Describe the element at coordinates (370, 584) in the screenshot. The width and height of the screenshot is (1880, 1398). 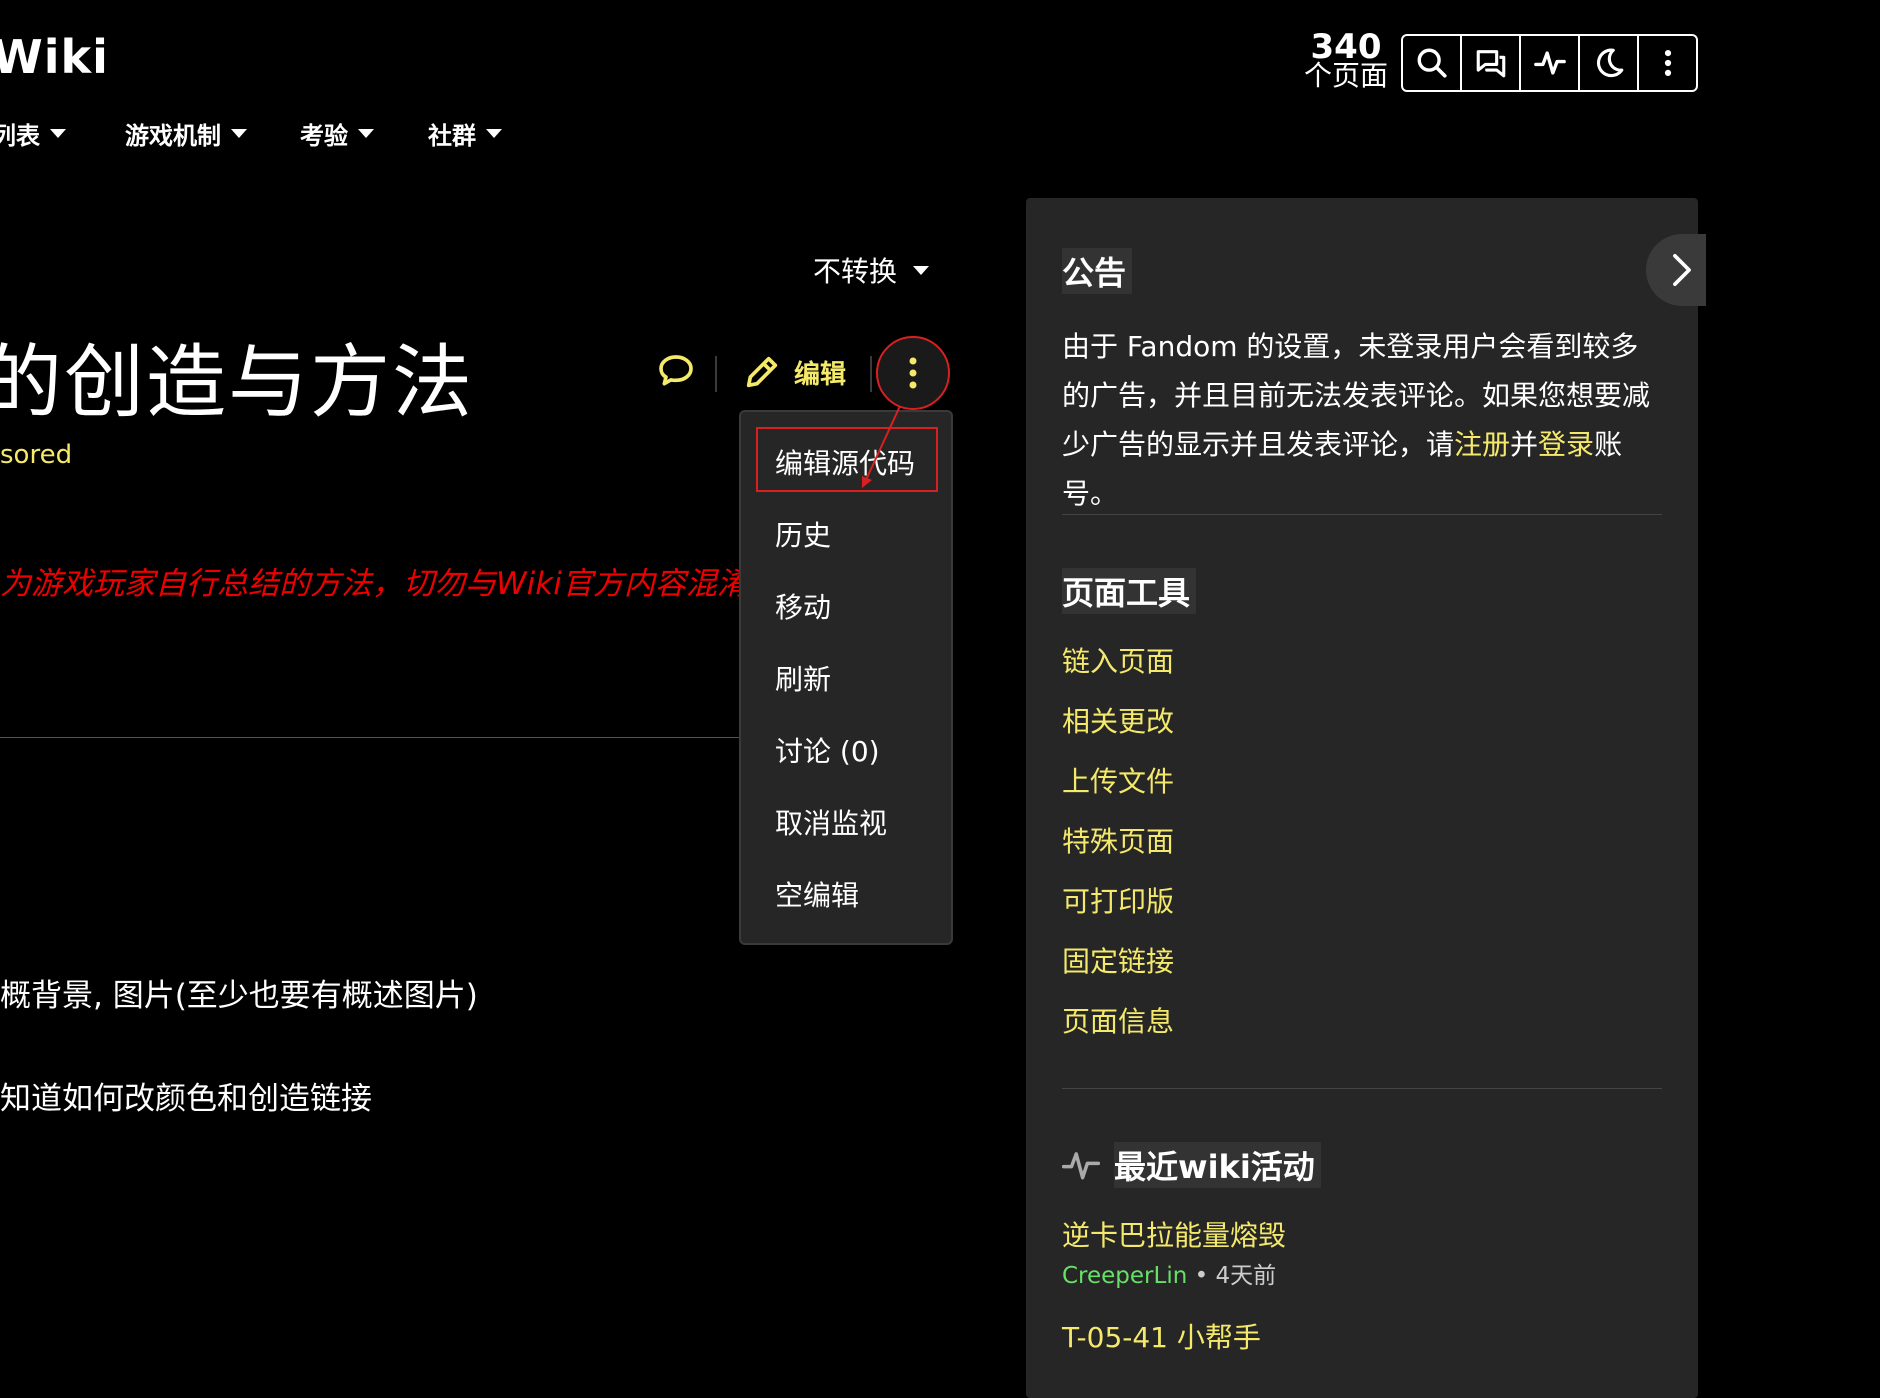
I see `notice-text: 为游戏玩家自行总结的方法，切勿与Wiki官方内容混淆` at that location.